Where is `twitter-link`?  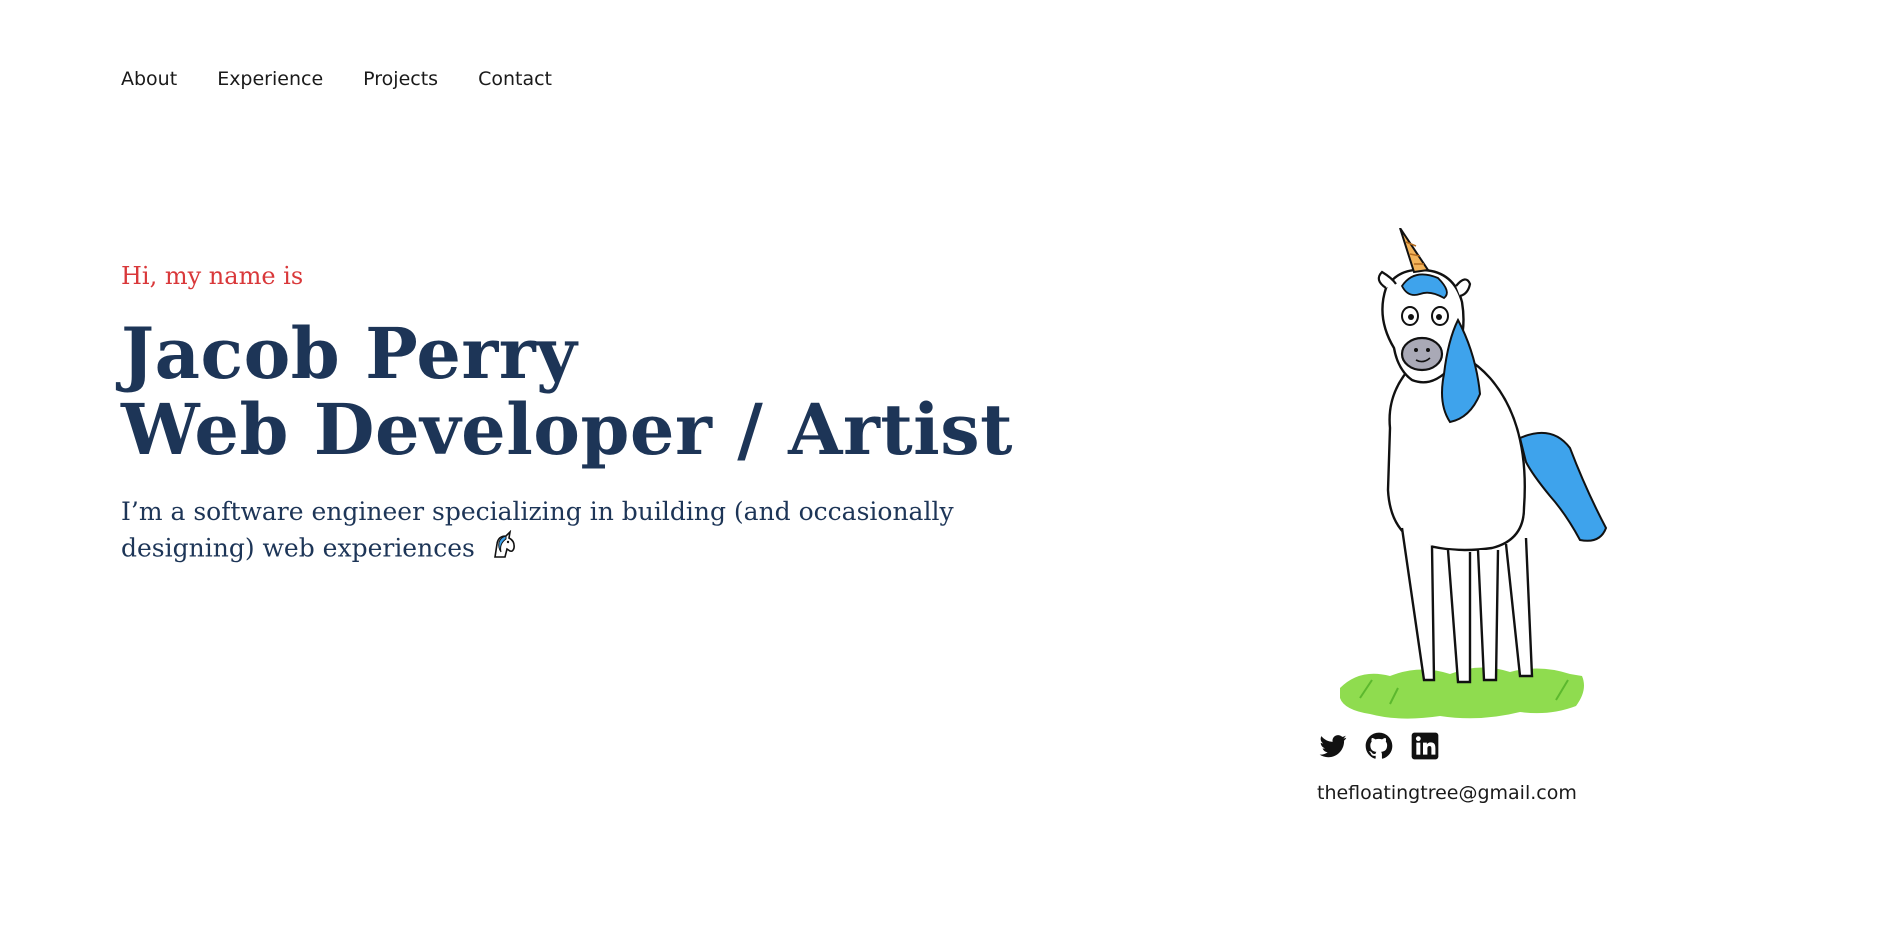
twitter-link is located at coordinates (1333, 746).